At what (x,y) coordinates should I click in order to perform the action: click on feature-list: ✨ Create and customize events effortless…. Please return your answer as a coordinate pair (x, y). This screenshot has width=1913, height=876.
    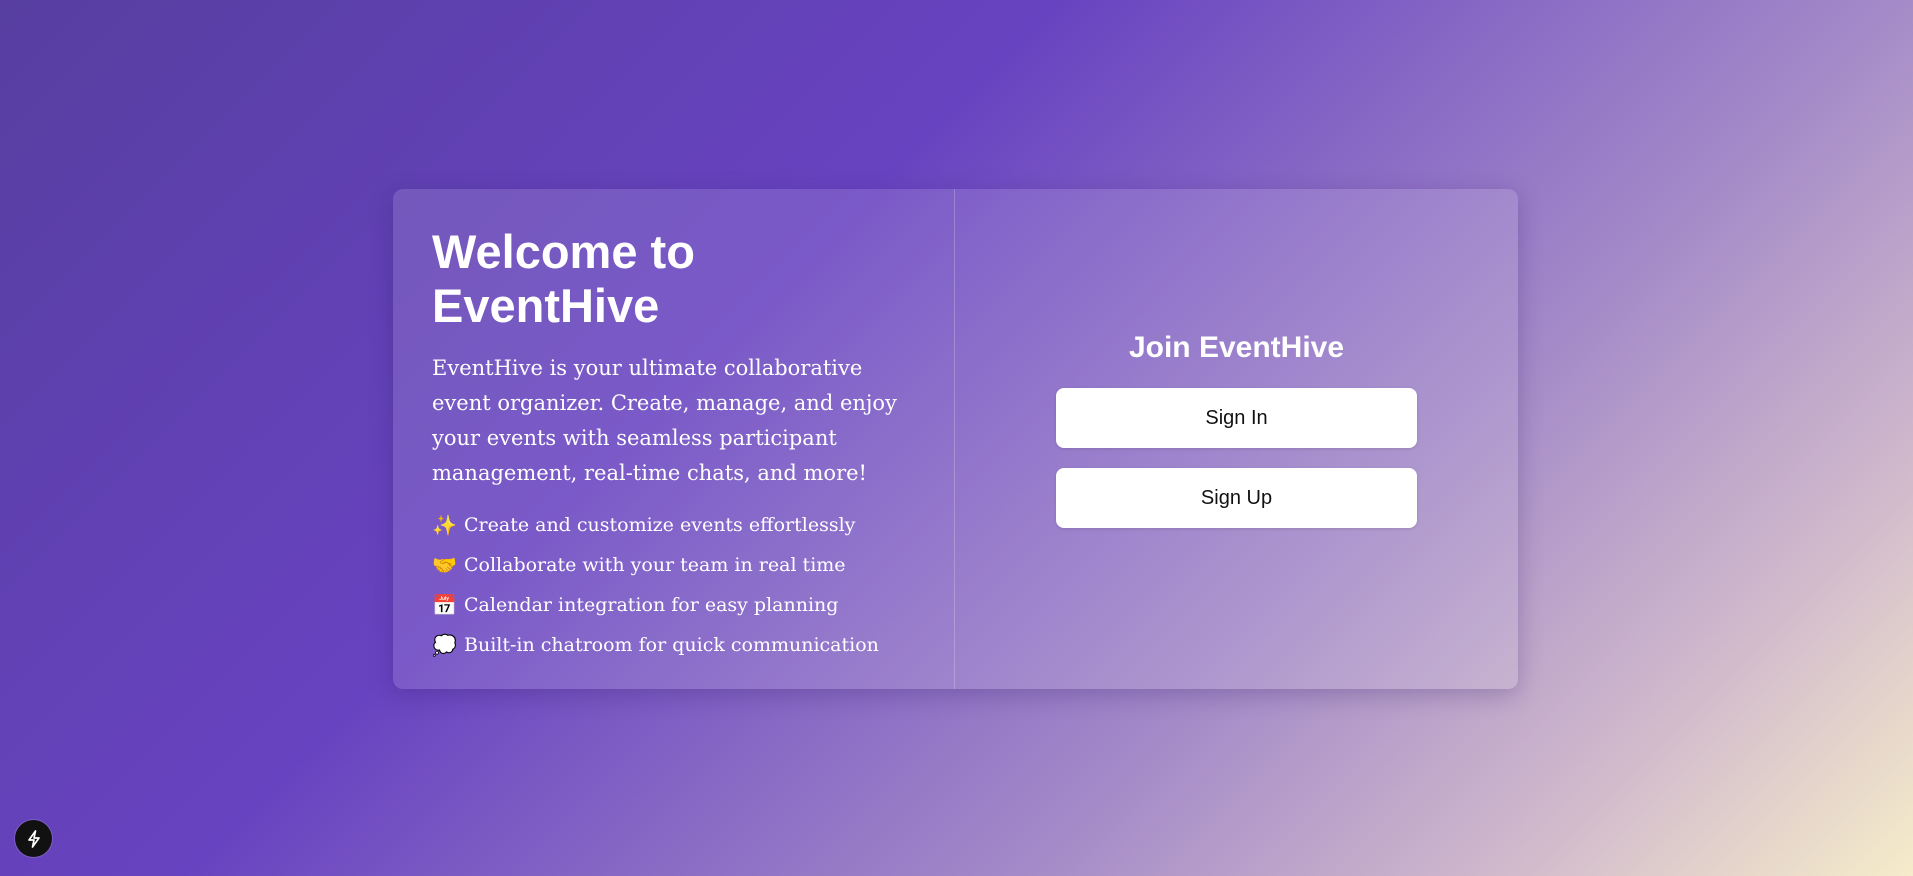
    Looking at the image, I should click on (674, 585).